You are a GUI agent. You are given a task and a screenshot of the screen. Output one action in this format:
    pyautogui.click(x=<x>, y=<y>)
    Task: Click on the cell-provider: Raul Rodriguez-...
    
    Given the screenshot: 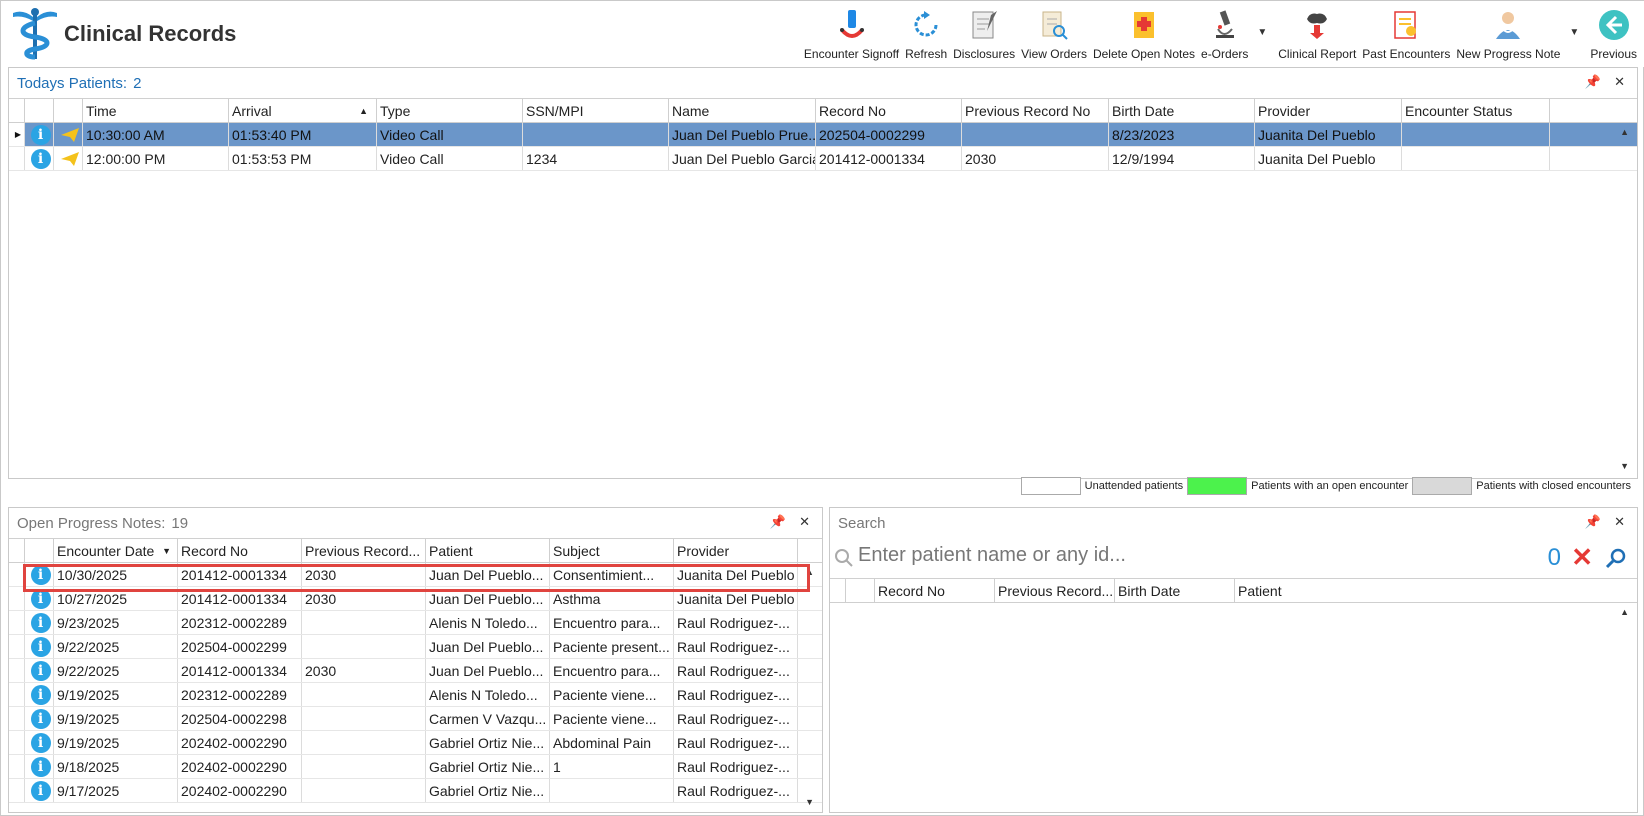 What is the action you would take?
    pyautogui.click(x=736, y=742)
    